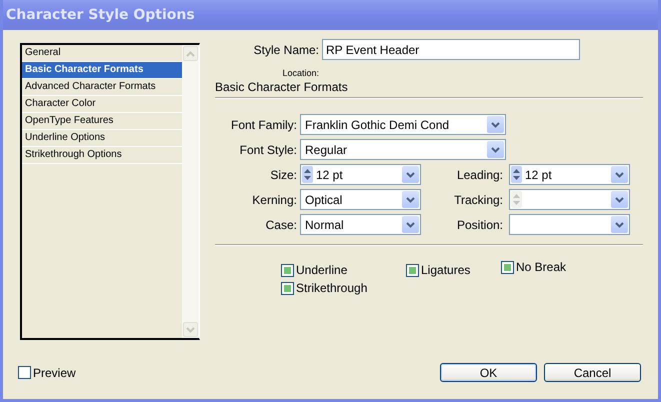  Describe the element at coordinates (324, 225) in the screenshot. I see `field-value: Normal` at that location.